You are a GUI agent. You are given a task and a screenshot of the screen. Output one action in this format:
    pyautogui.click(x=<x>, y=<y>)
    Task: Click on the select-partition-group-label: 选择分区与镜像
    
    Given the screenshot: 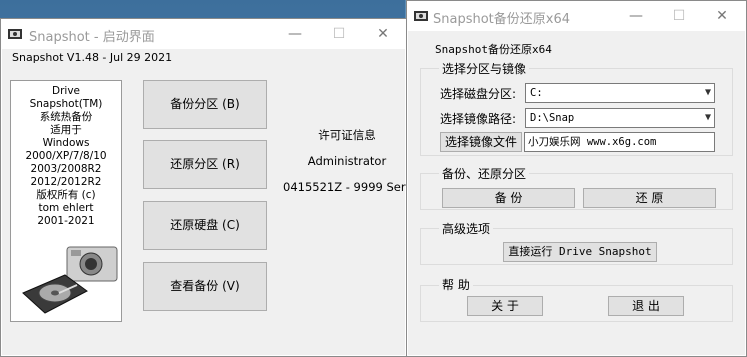 What is the action you would take?
    pyautogui.click(x=484, y=68)
    